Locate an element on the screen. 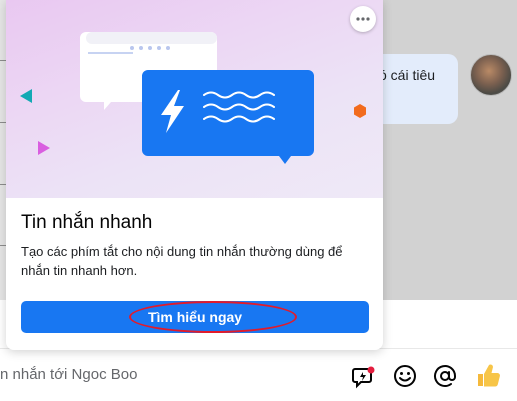 Image resolution: width=517 pixels, height=401 pixels. more-options-button is located at coordinates (363, 19).